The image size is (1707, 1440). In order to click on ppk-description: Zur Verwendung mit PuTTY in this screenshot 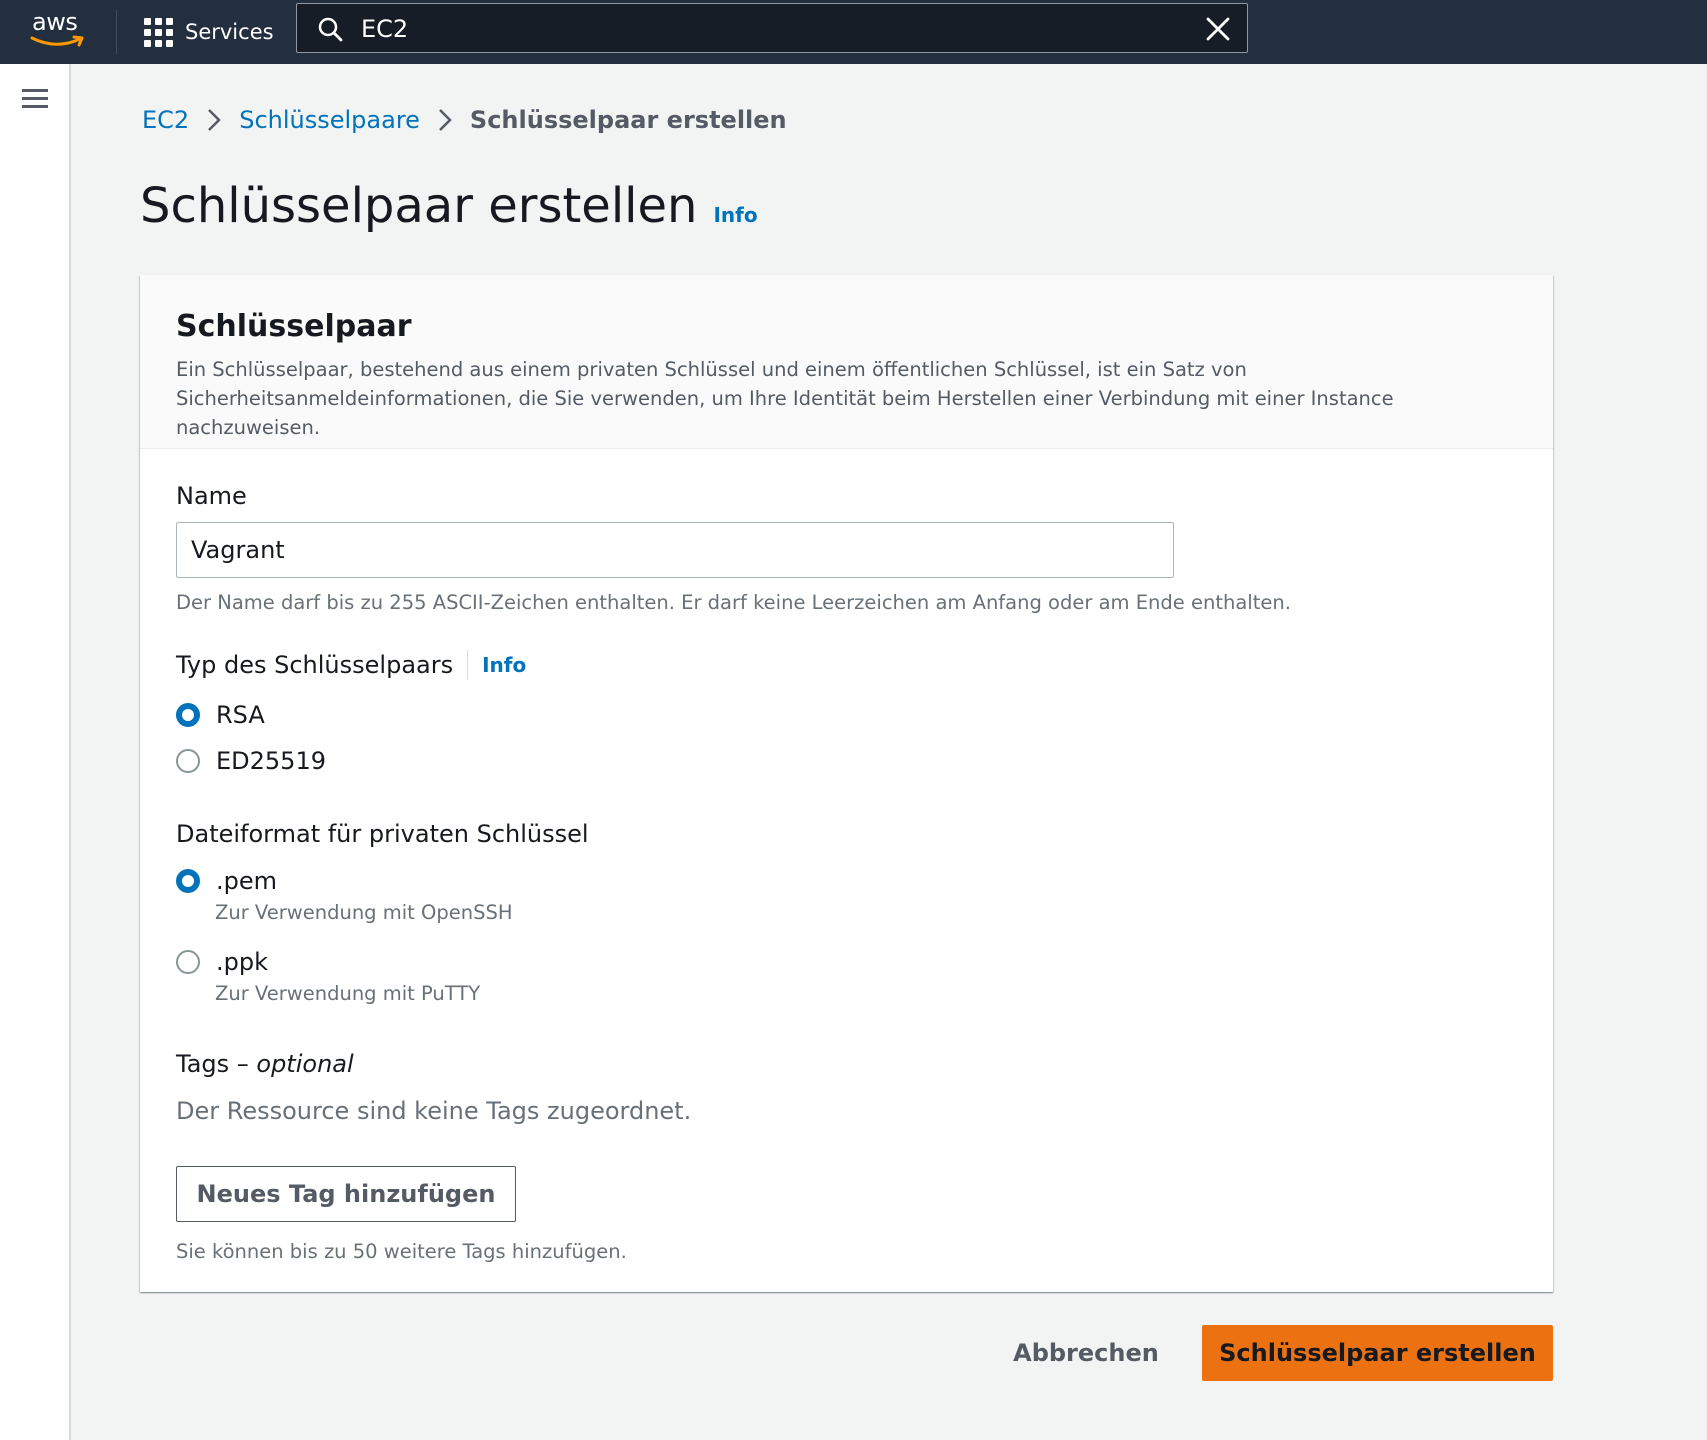, I will do `click(348, 993)`.